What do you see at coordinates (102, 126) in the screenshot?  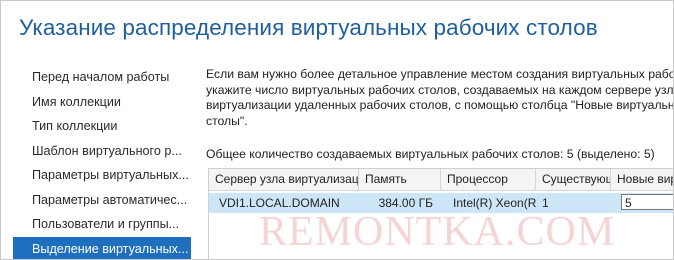 I see `sidebar-item-collection-type: Тип коллекции` at bounding box center [102, 126].